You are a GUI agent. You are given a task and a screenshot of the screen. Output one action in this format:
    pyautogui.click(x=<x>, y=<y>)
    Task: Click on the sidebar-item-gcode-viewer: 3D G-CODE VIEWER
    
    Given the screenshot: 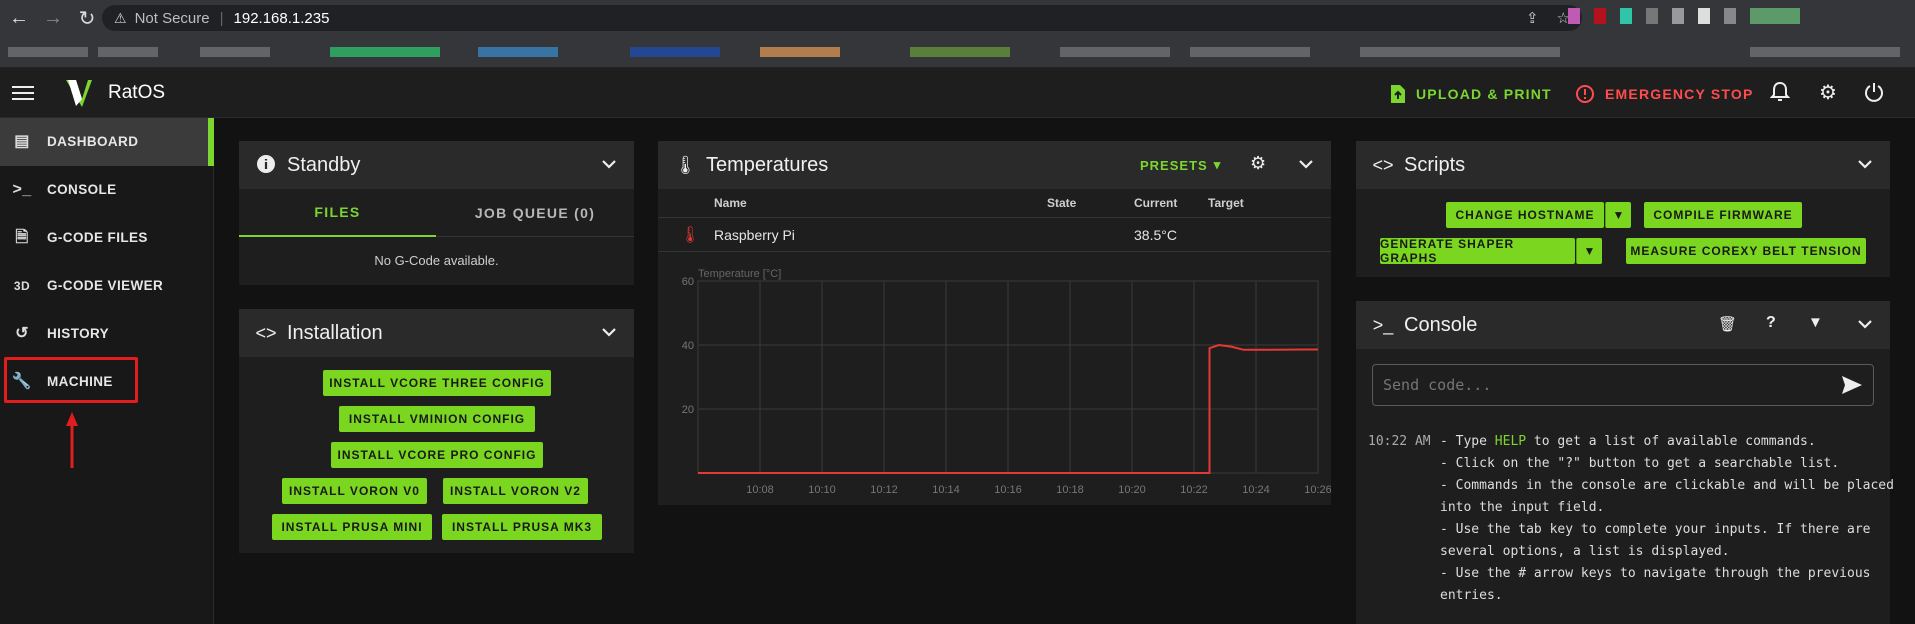 What is the action you would take?
    pyautogui.click(x=107, y=286)
    